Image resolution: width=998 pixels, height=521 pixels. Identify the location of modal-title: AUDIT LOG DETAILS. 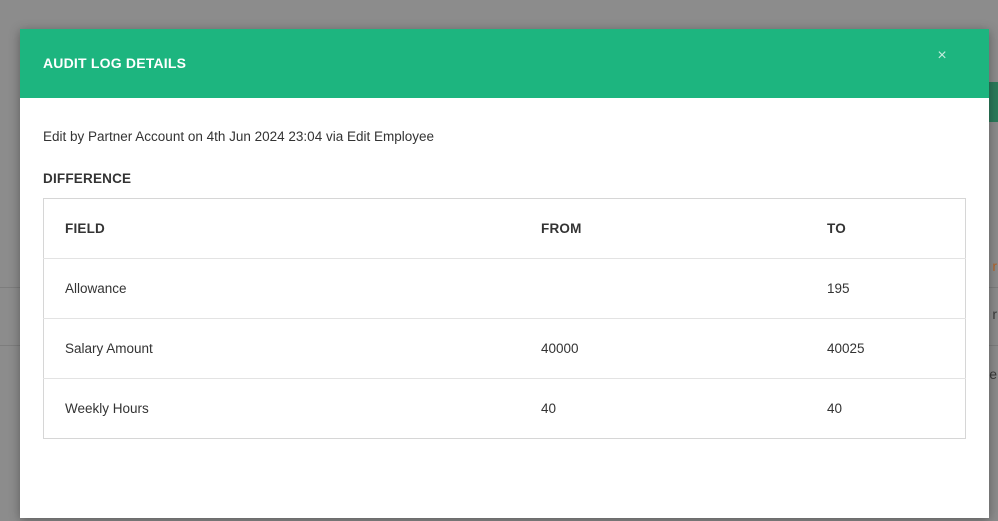
(115, 63).